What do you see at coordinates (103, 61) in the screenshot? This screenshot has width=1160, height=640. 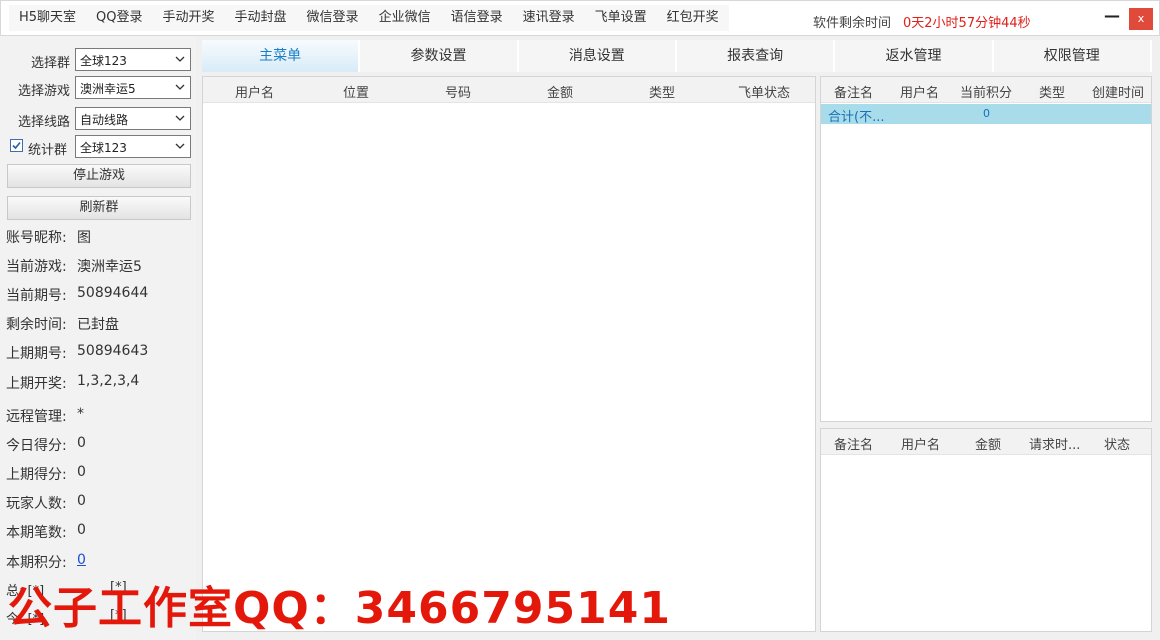 I see `select-group-value: 全球123` at bounding box center [103, 61].